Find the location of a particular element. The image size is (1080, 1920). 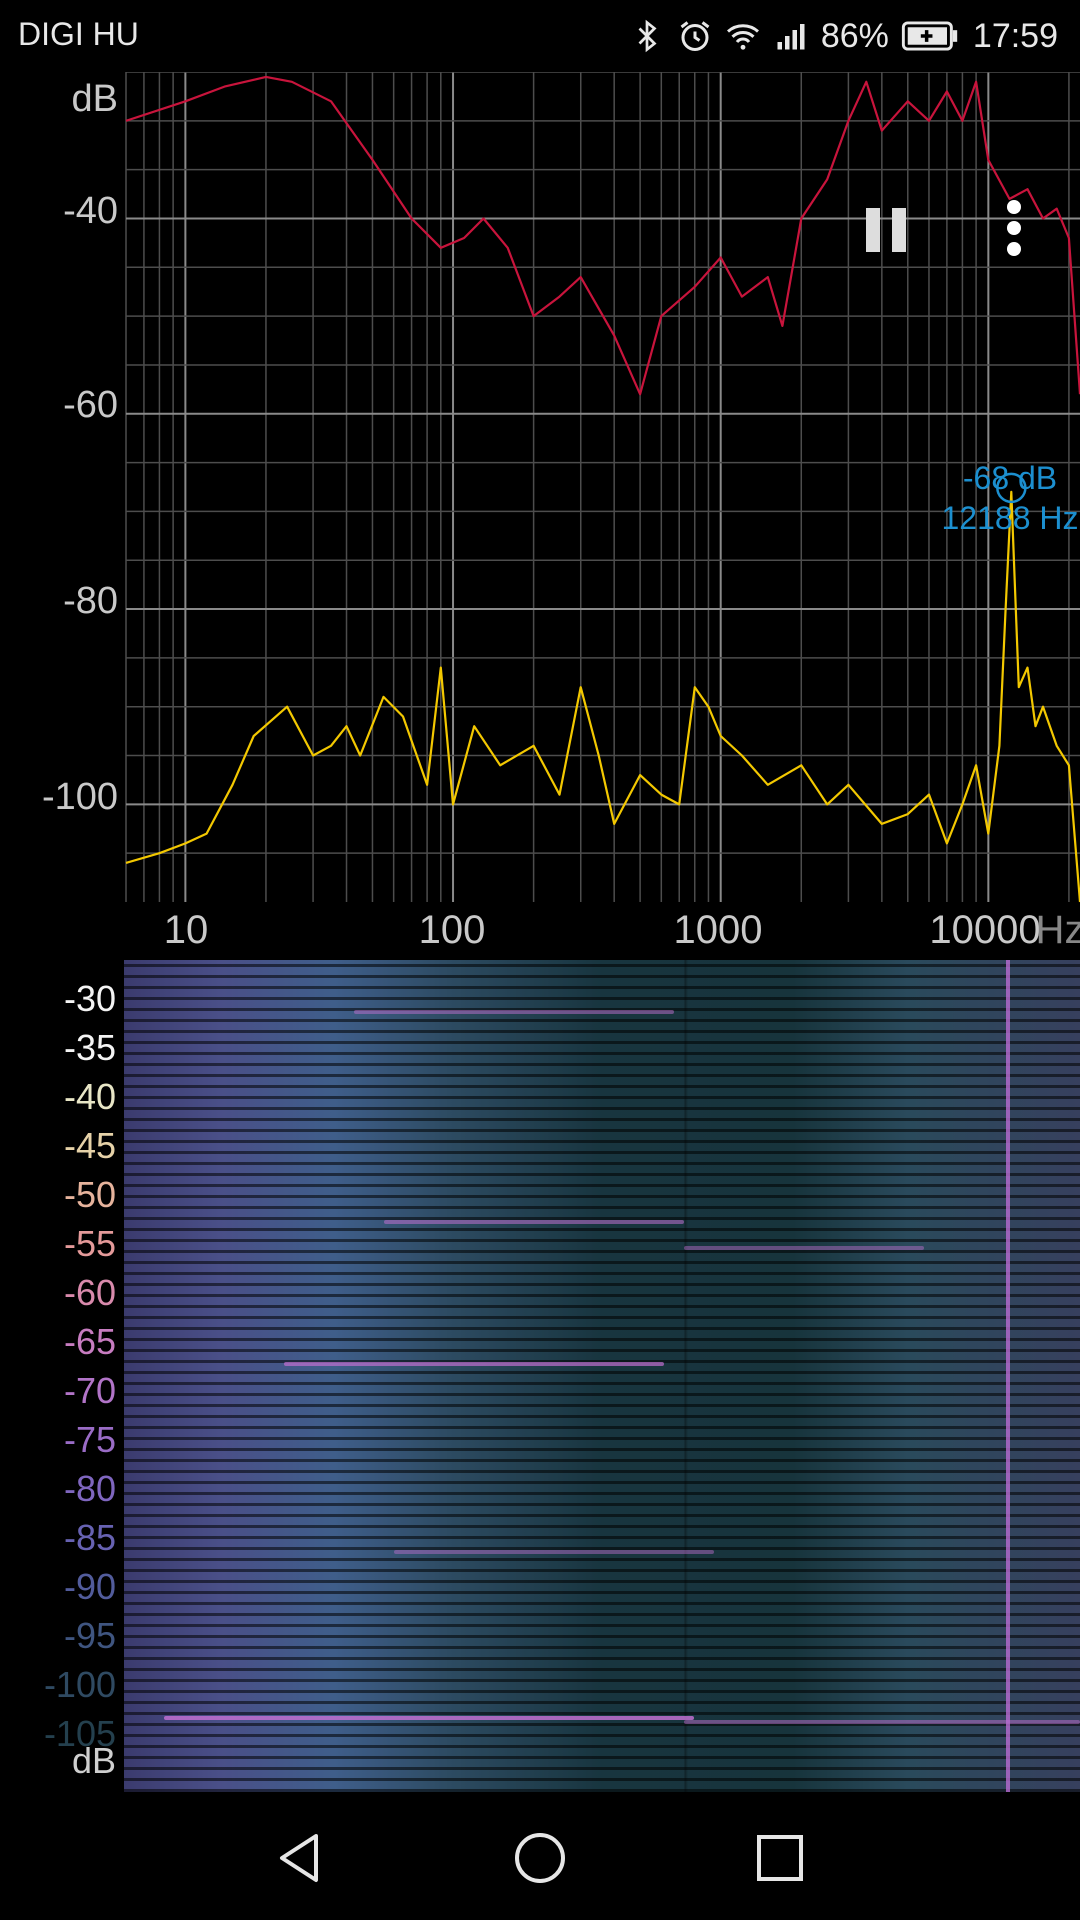

alarm-icon is located at coordinates (695, 36).